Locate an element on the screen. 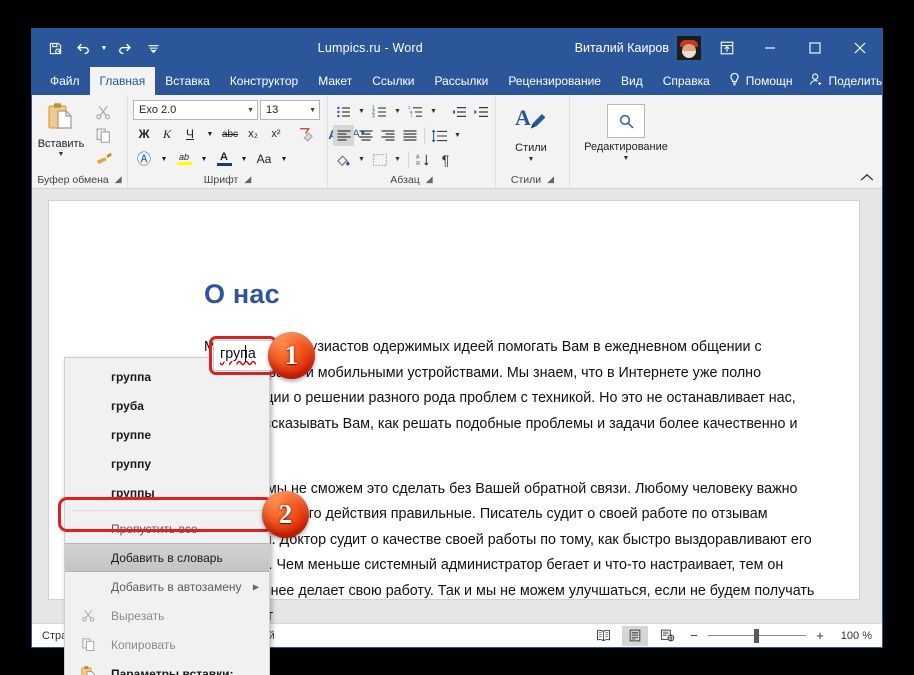 The width and height of the screenshot is (914, 675). borders-icon is located at coordinates (379, 159).